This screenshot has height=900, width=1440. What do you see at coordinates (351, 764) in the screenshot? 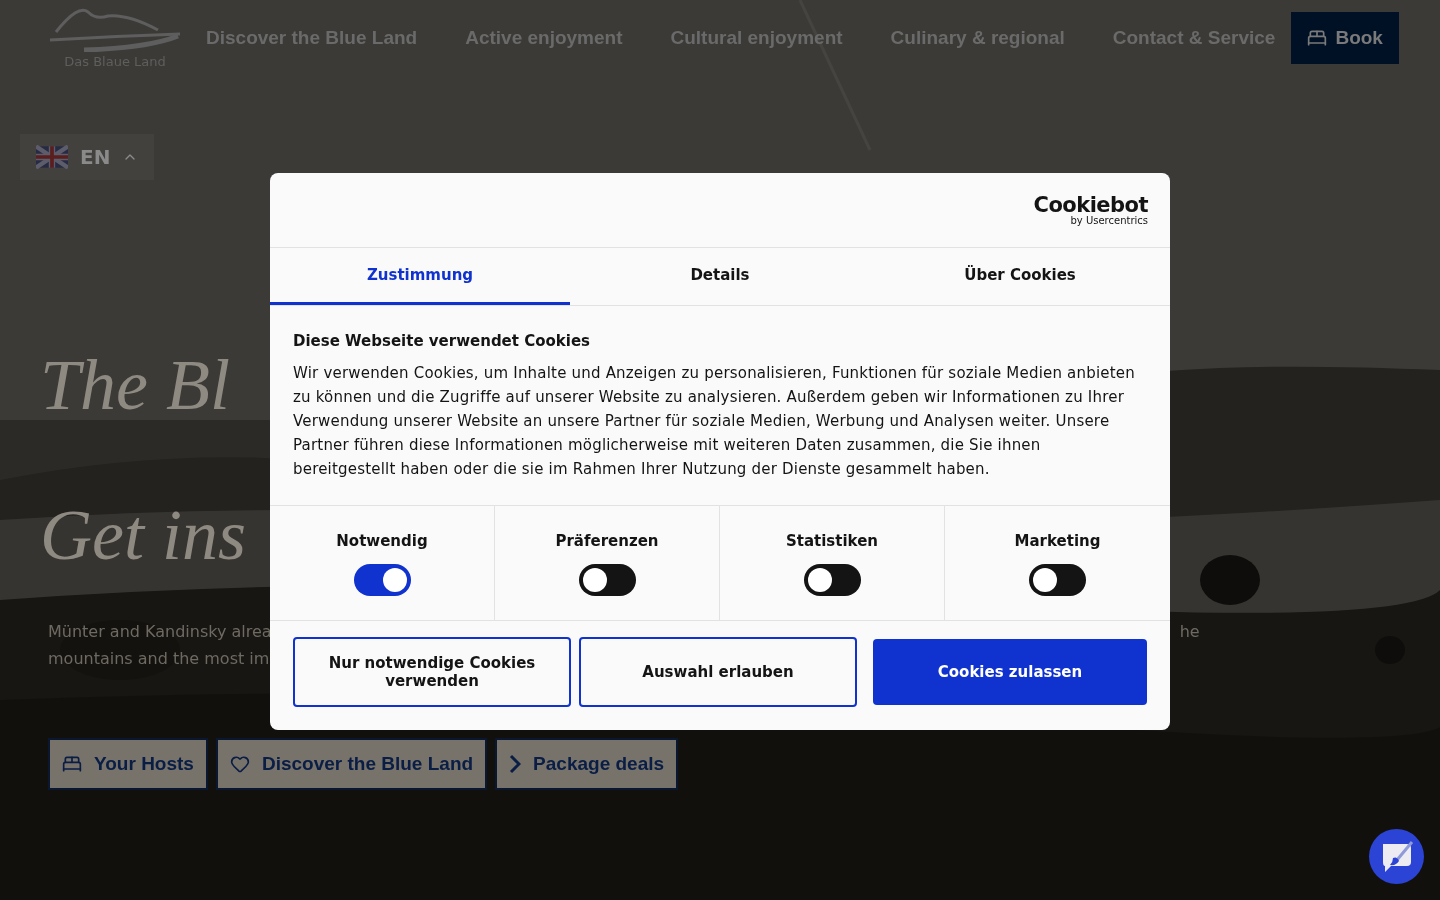
I see `hero-button: Discover the Blue Land` at bounding box center [351, 764].